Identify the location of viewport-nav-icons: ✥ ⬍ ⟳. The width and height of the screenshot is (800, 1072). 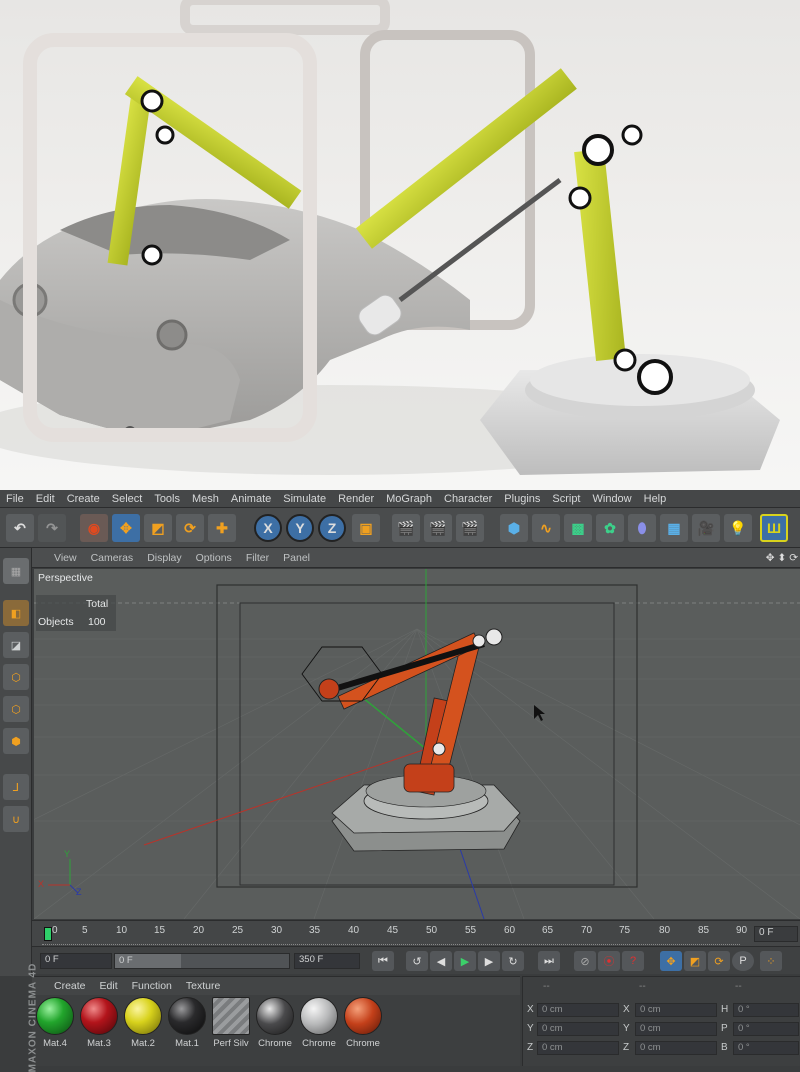
(779, 558).